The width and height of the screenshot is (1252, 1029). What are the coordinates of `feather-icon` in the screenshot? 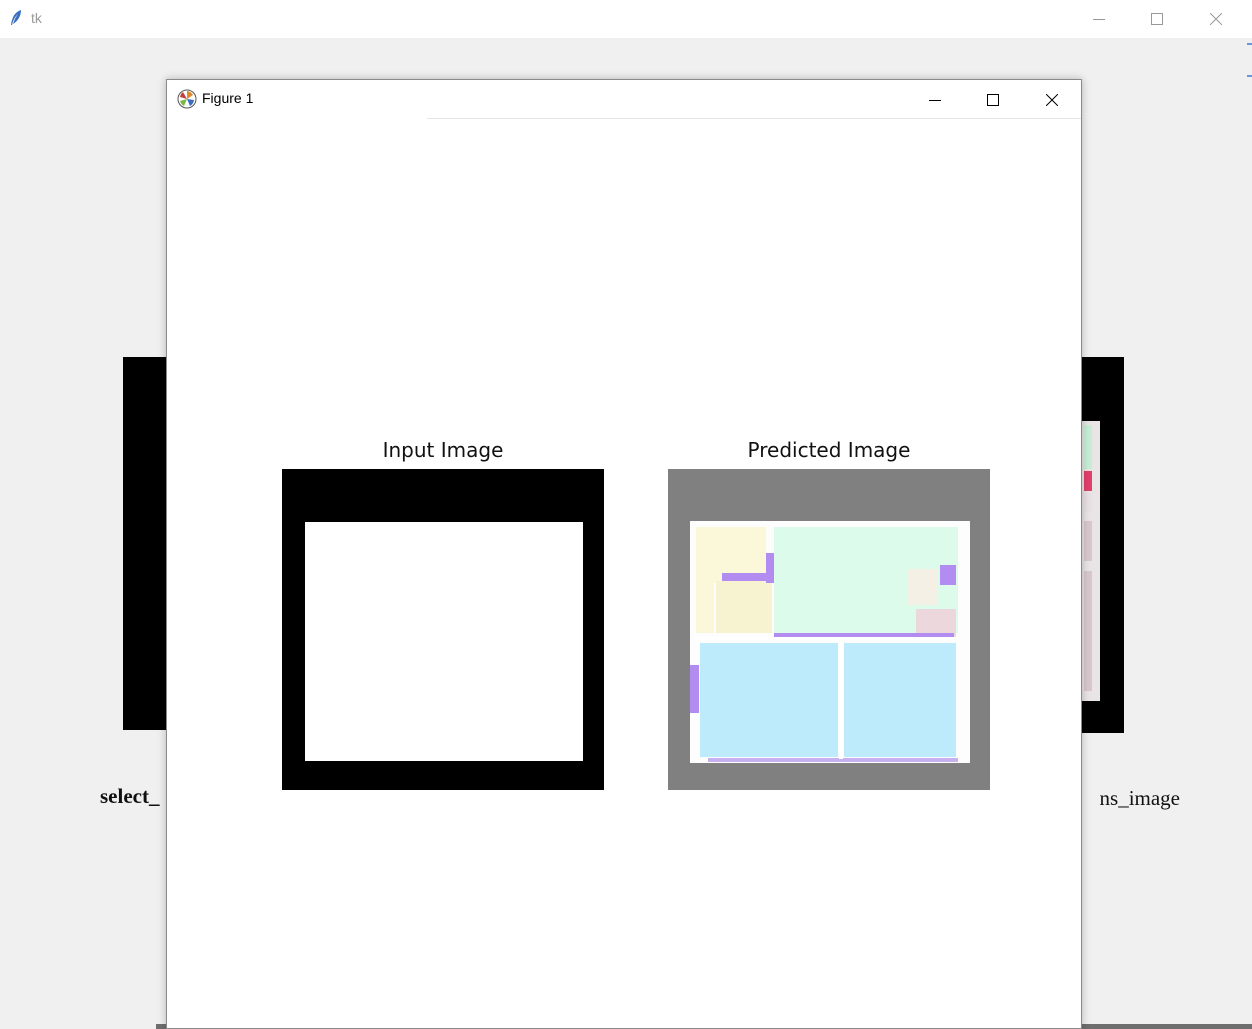 It's located at (16, 17).